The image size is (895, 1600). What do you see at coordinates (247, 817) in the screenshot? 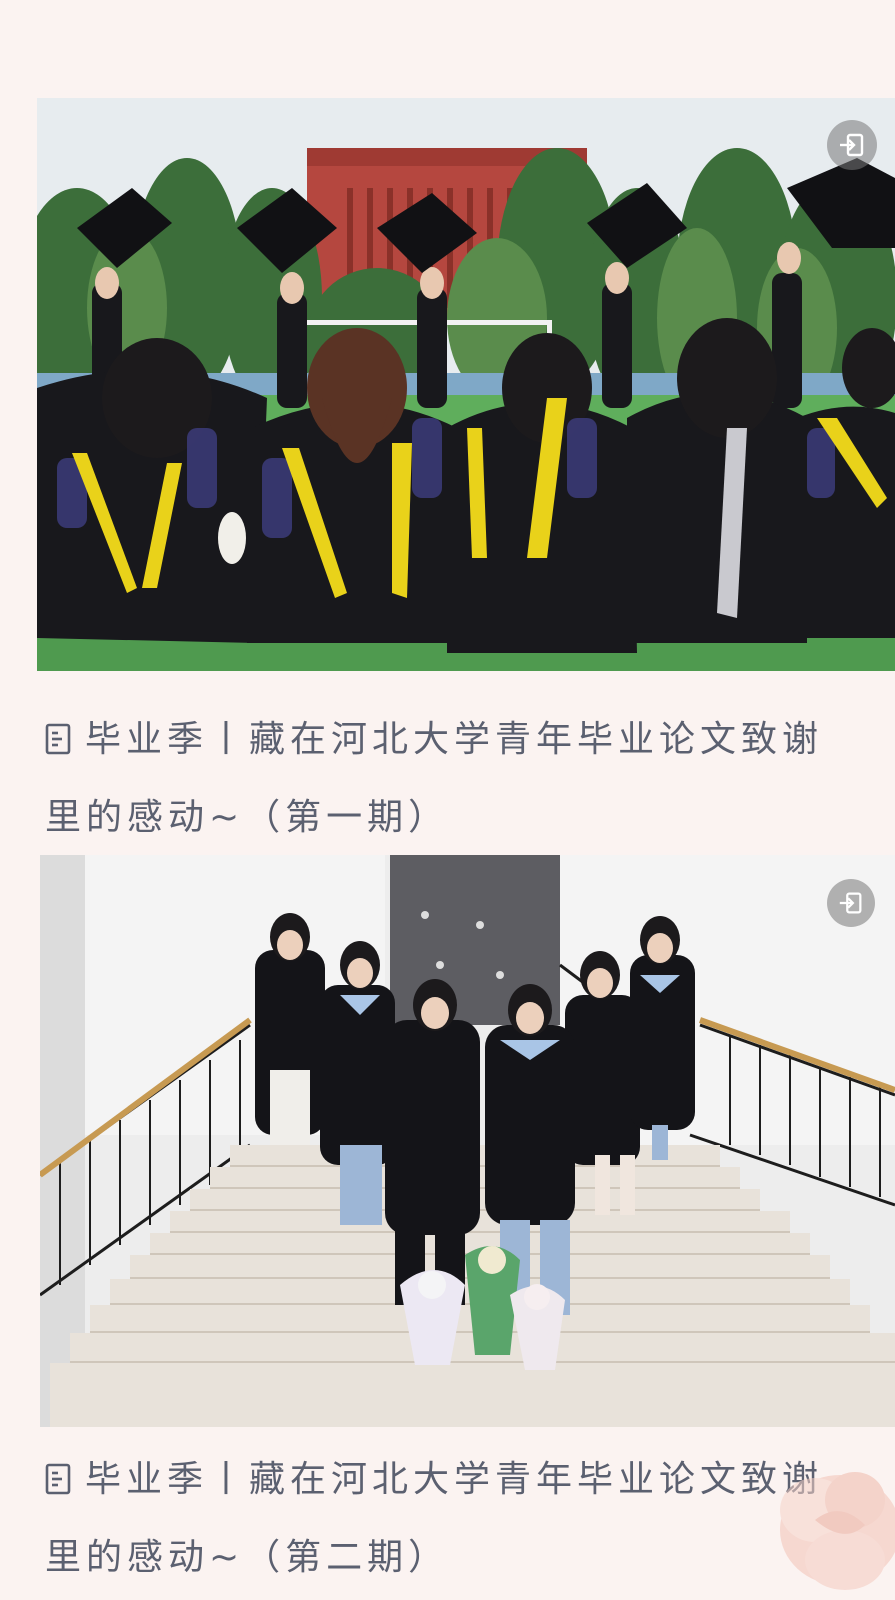
I see `article-title-text-line-2: 里的感动~（第一期）` at bounding box center [247, 817].